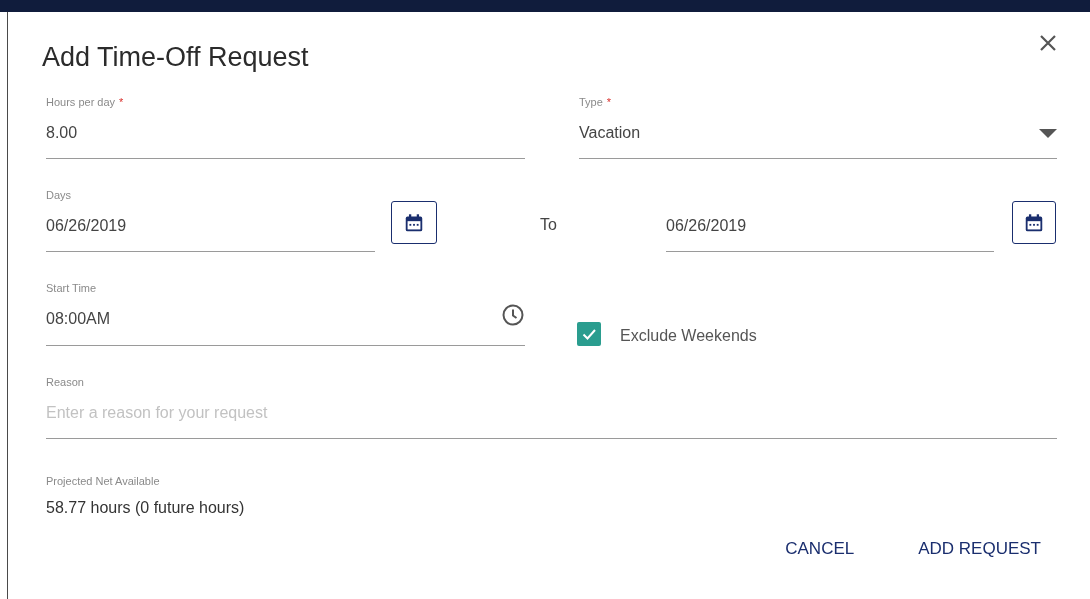 The height and width of the screenshot is (599, 1090). Describe the element at coordinates (820, 549) in the screenshot. I see `dialog-button: CANCEL` at that location.